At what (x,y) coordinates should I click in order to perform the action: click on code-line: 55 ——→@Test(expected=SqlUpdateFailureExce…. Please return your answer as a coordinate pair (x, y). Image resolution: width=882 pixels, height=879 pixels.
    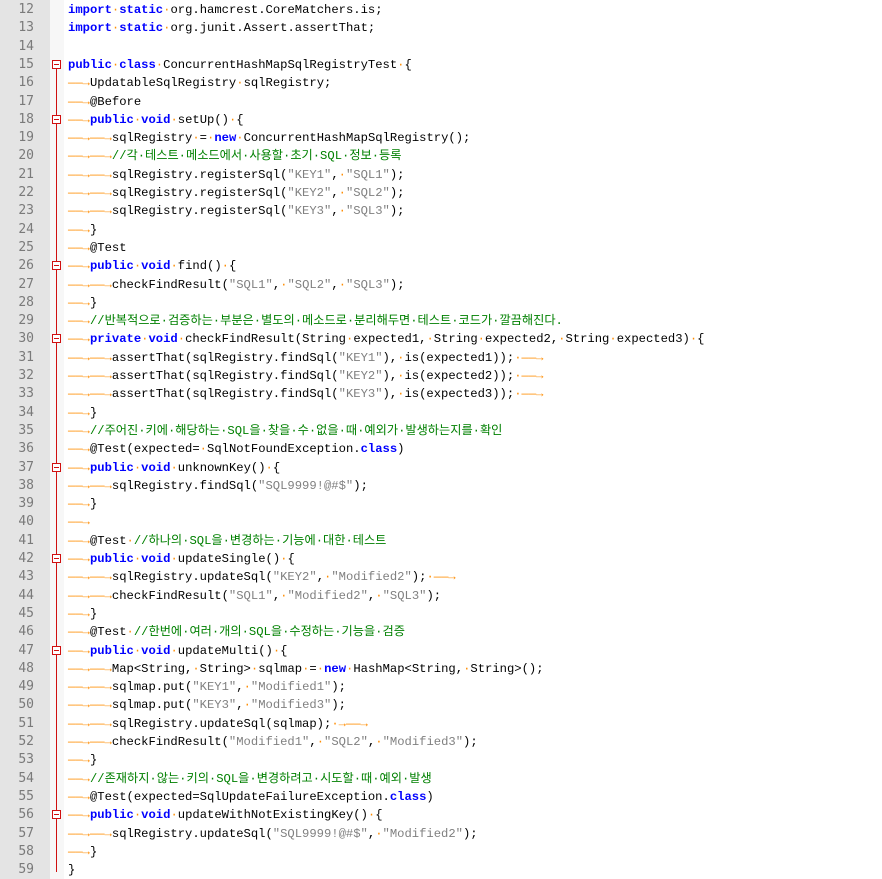
    Looking at the image, I should click on (441, 797).